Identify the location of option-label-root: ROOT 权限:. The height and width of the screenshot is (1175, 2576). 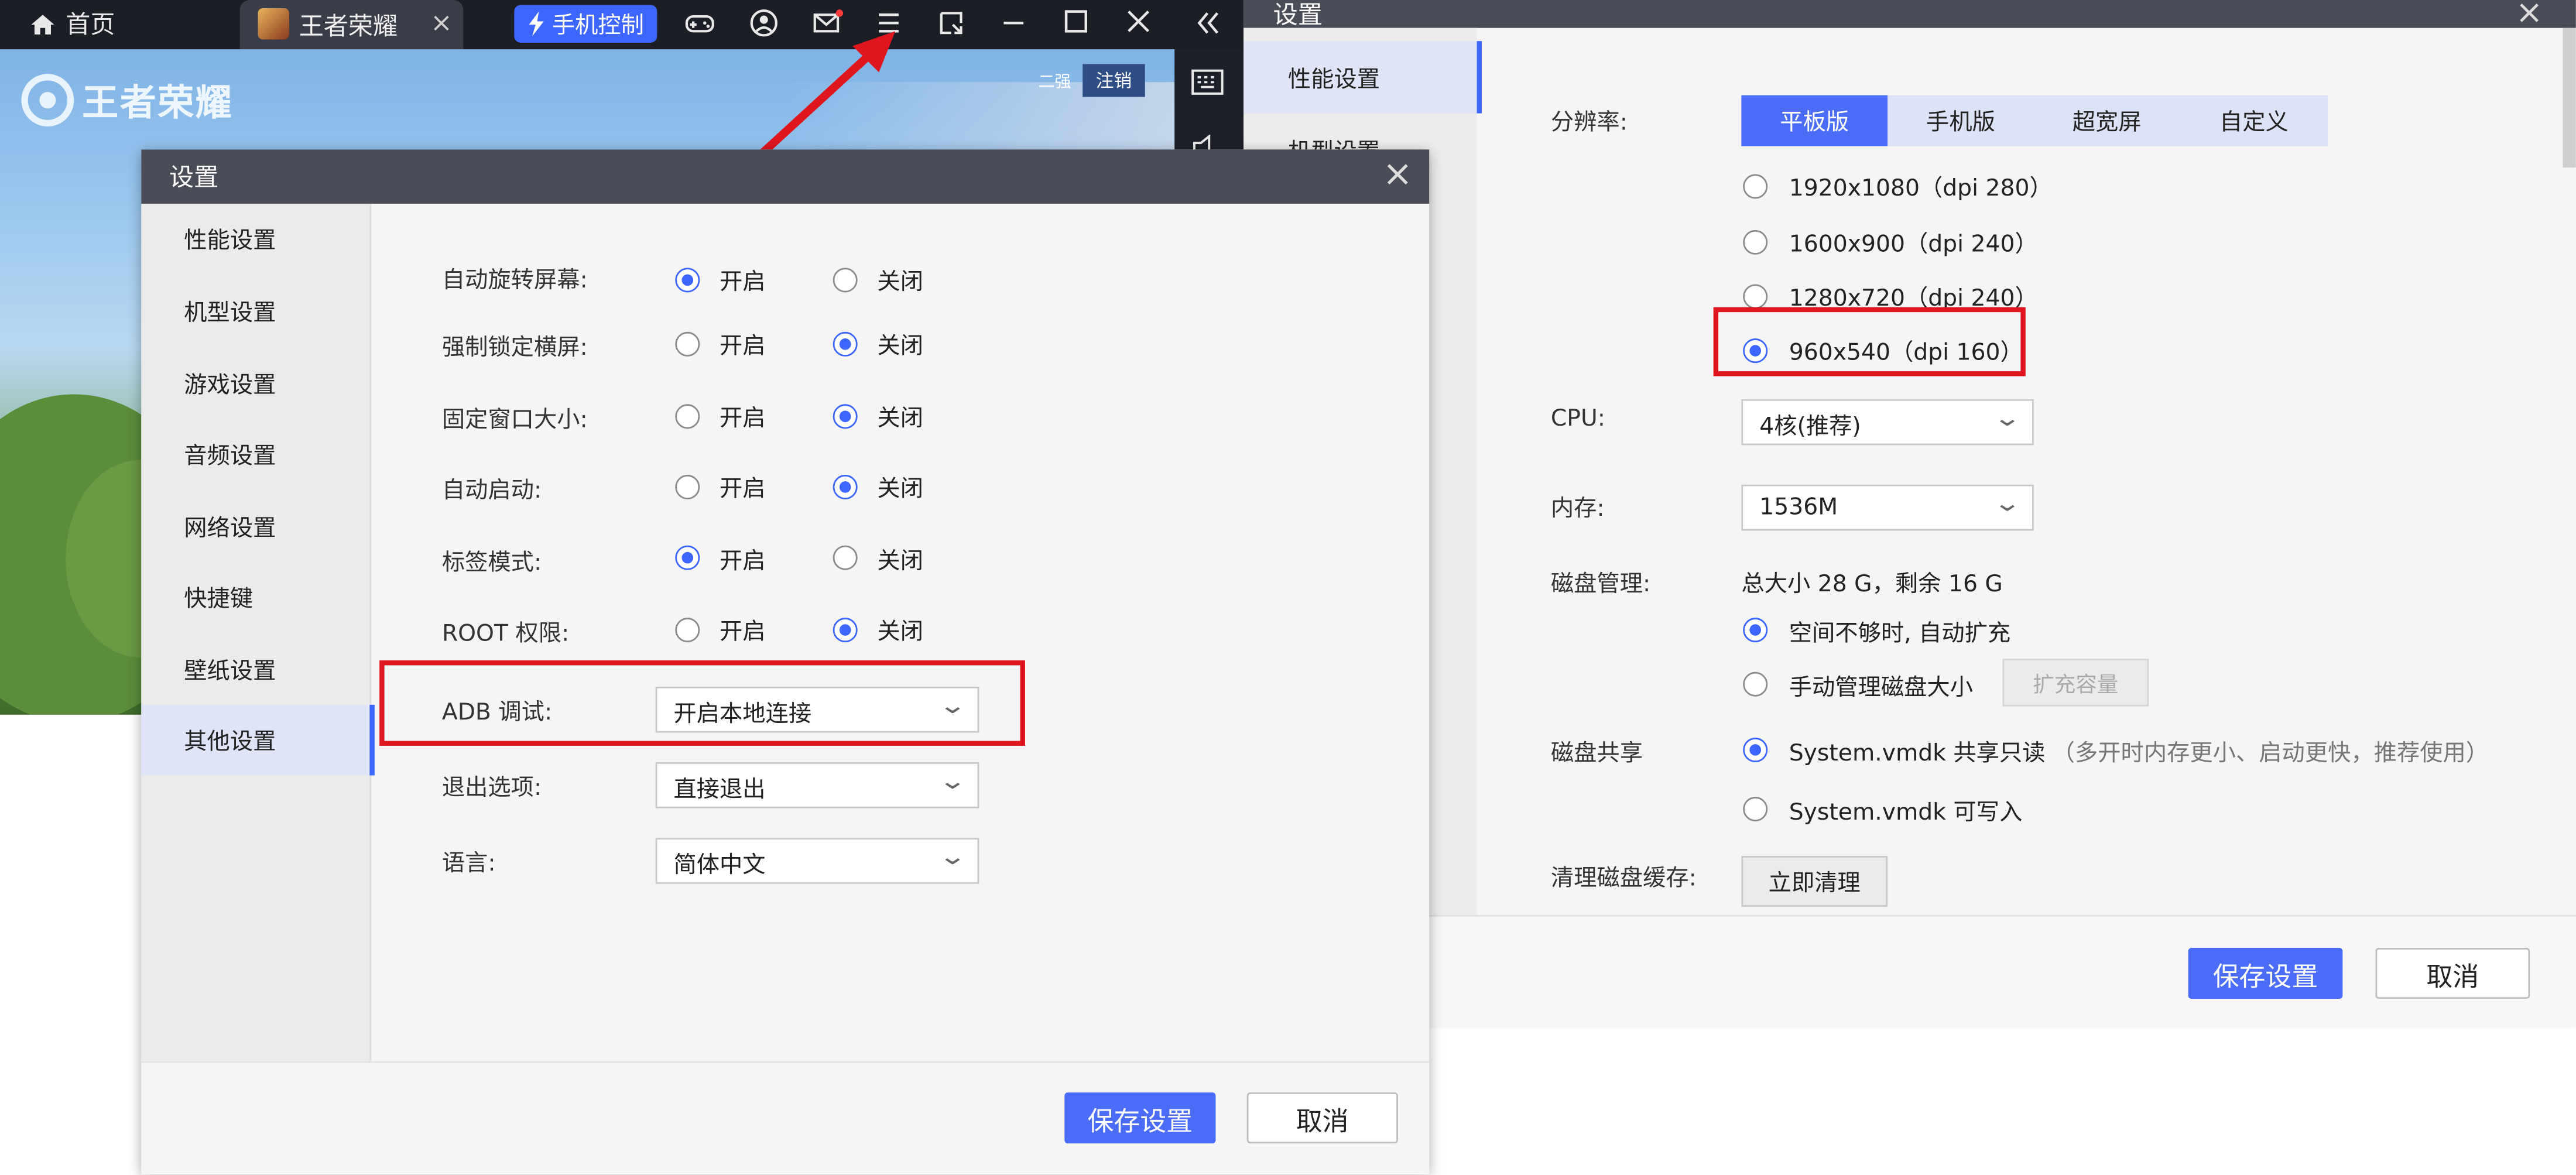
(505, 634).